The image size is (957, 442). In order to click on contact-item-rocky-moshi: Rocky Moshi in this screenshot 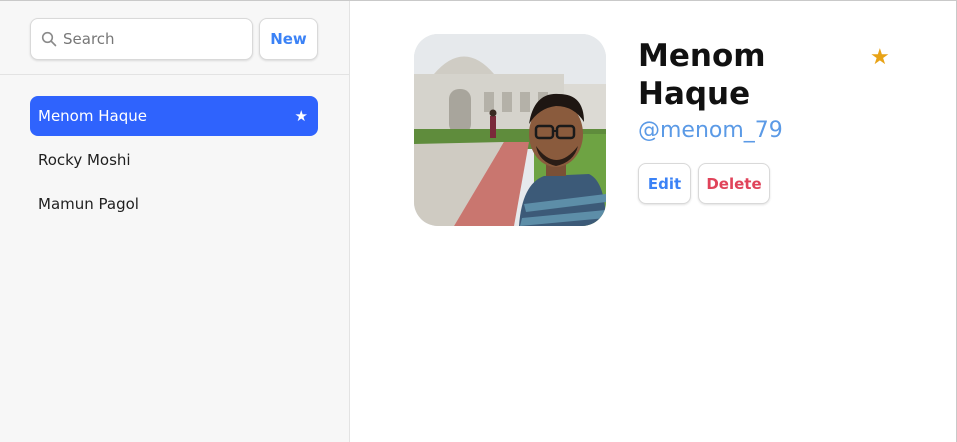, I will do `click(174, 160)`.